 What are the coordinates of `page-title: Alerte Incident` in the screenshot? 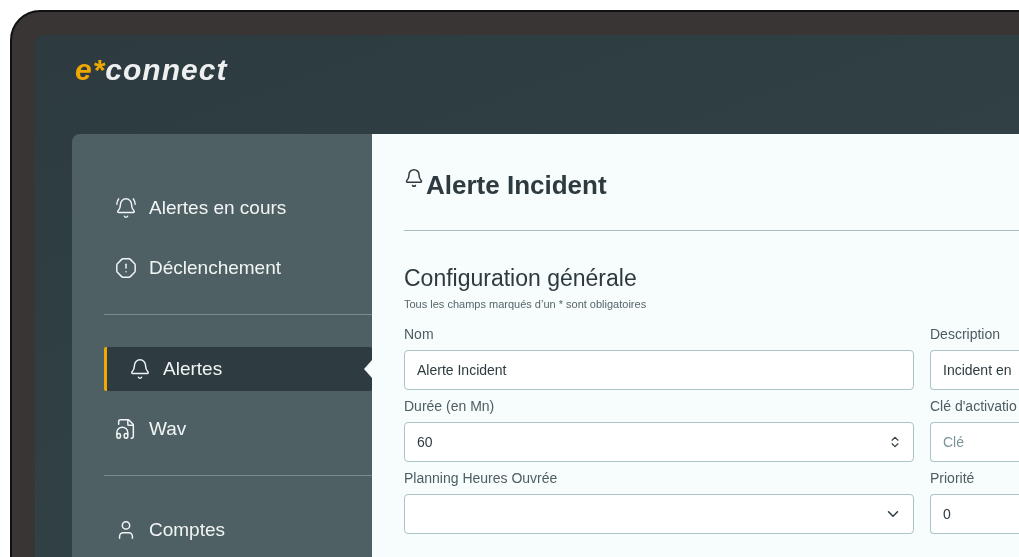 It's located at (516, 185).